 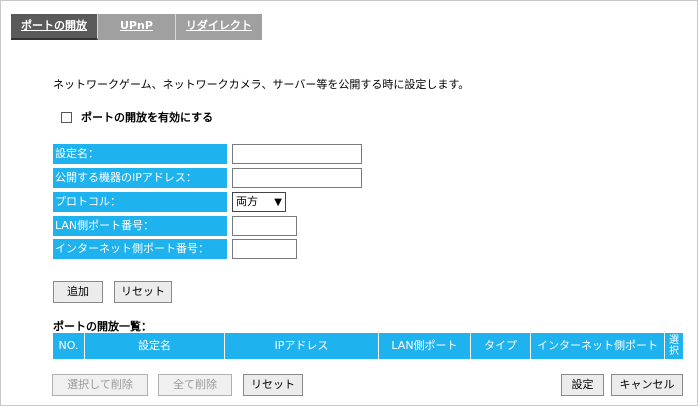 What do you see at coordinates (155, 346) in the screenshot?
I see `col-name: 設定名` at bounding box center [155, 346].